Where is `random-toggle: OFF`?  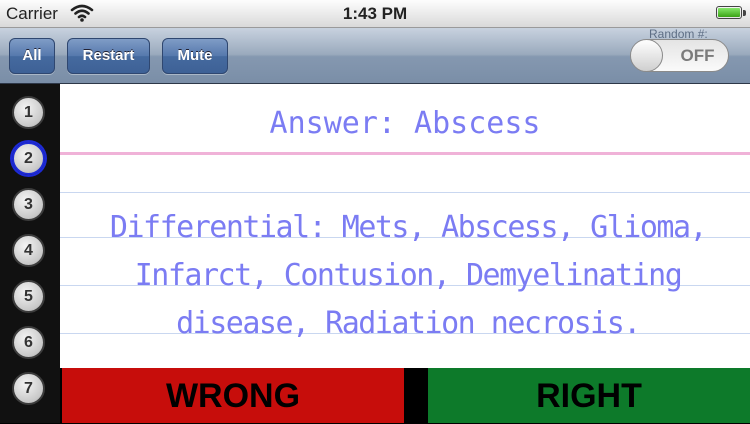 random-toggle: OFF is located at coordinates (679, 55).